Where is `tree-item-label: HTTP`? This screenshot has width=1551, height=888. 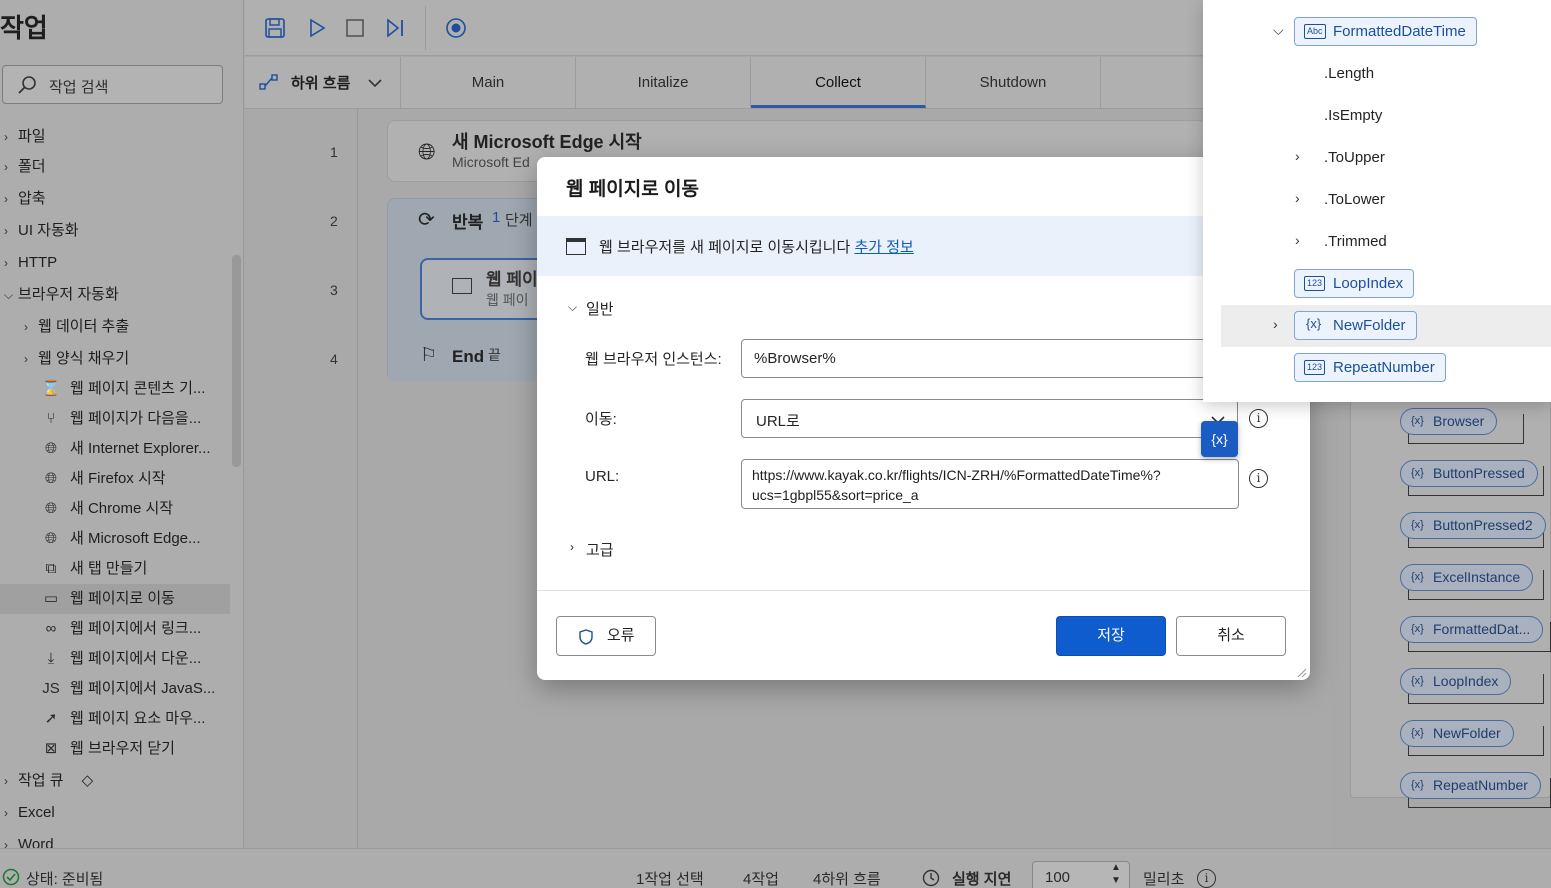
tree-item-label: HTTP is located at coordinates (38, 262).